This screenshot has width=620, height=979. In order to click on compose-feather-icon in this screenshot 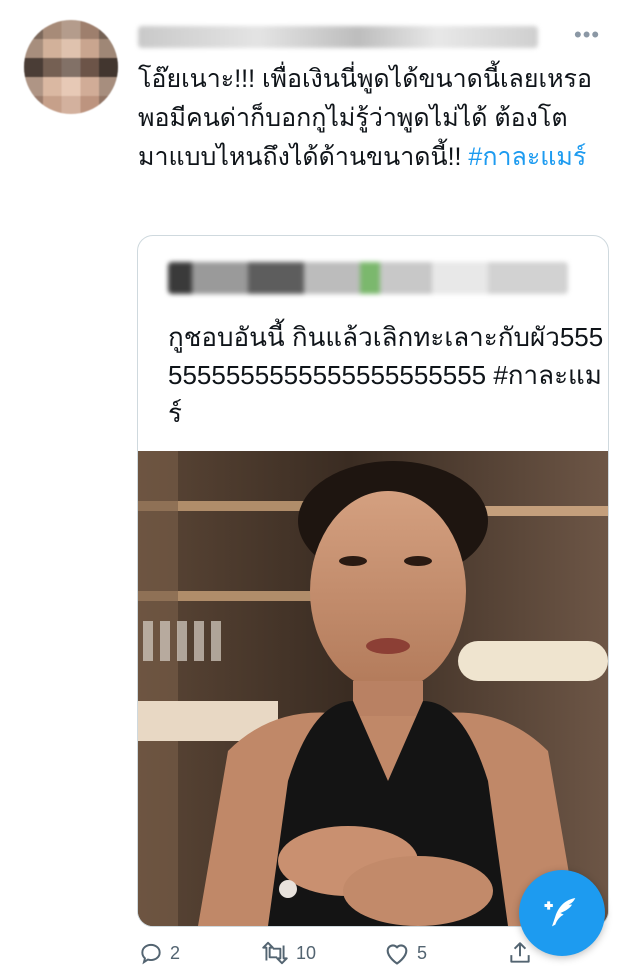, I will do `click(560, 912)`.